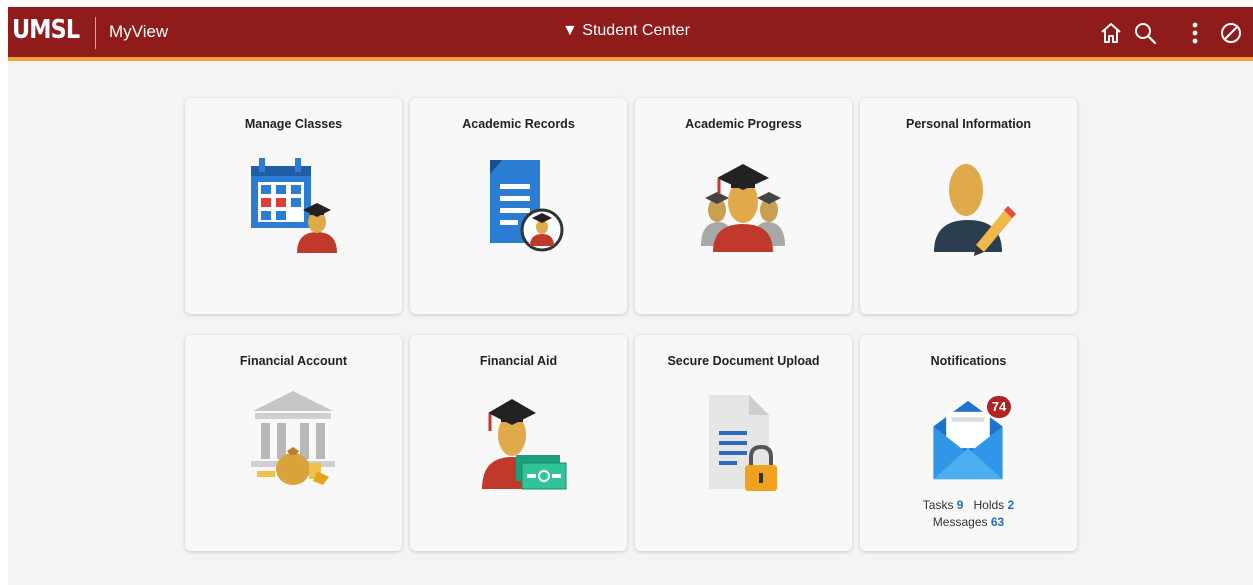 Image resolution: width=1253 pixels, height=585 pixels. I want to click on app-name: MyView, so click(139, 31).